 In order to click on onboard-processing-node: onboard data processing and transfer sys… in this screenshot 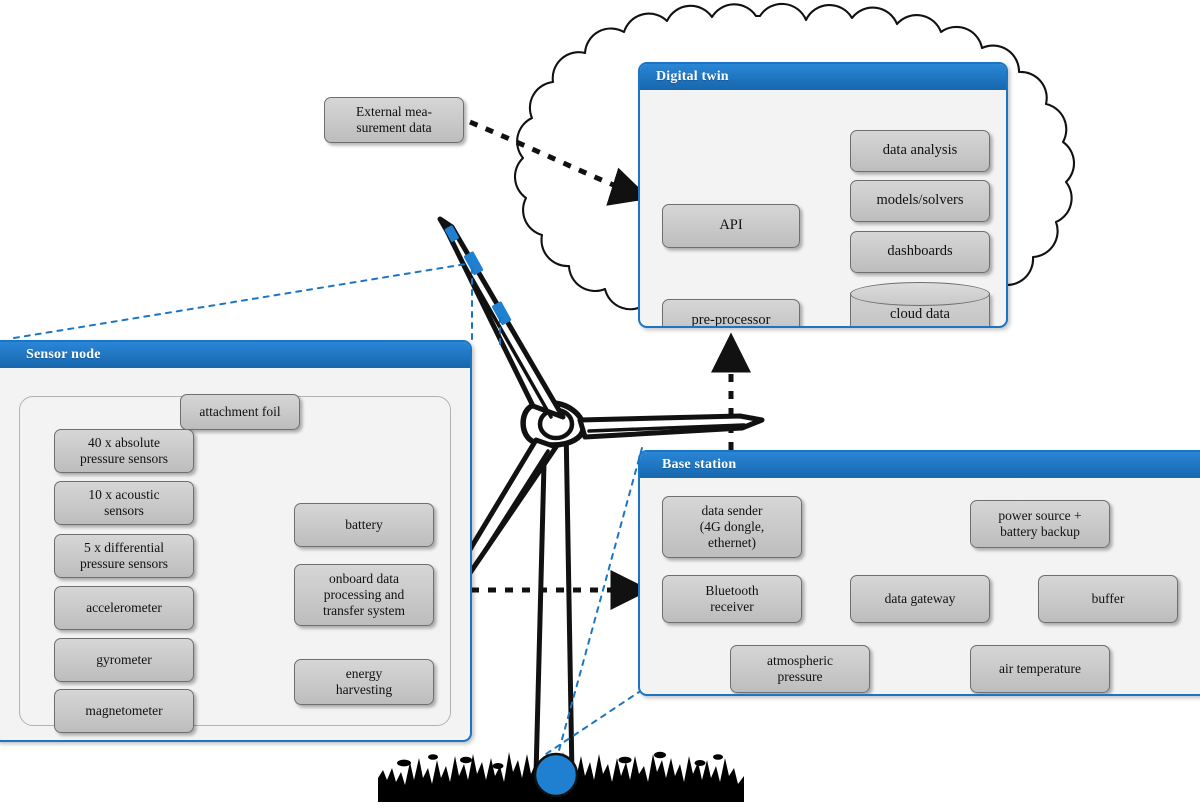, I will do `click(364, 595)`.